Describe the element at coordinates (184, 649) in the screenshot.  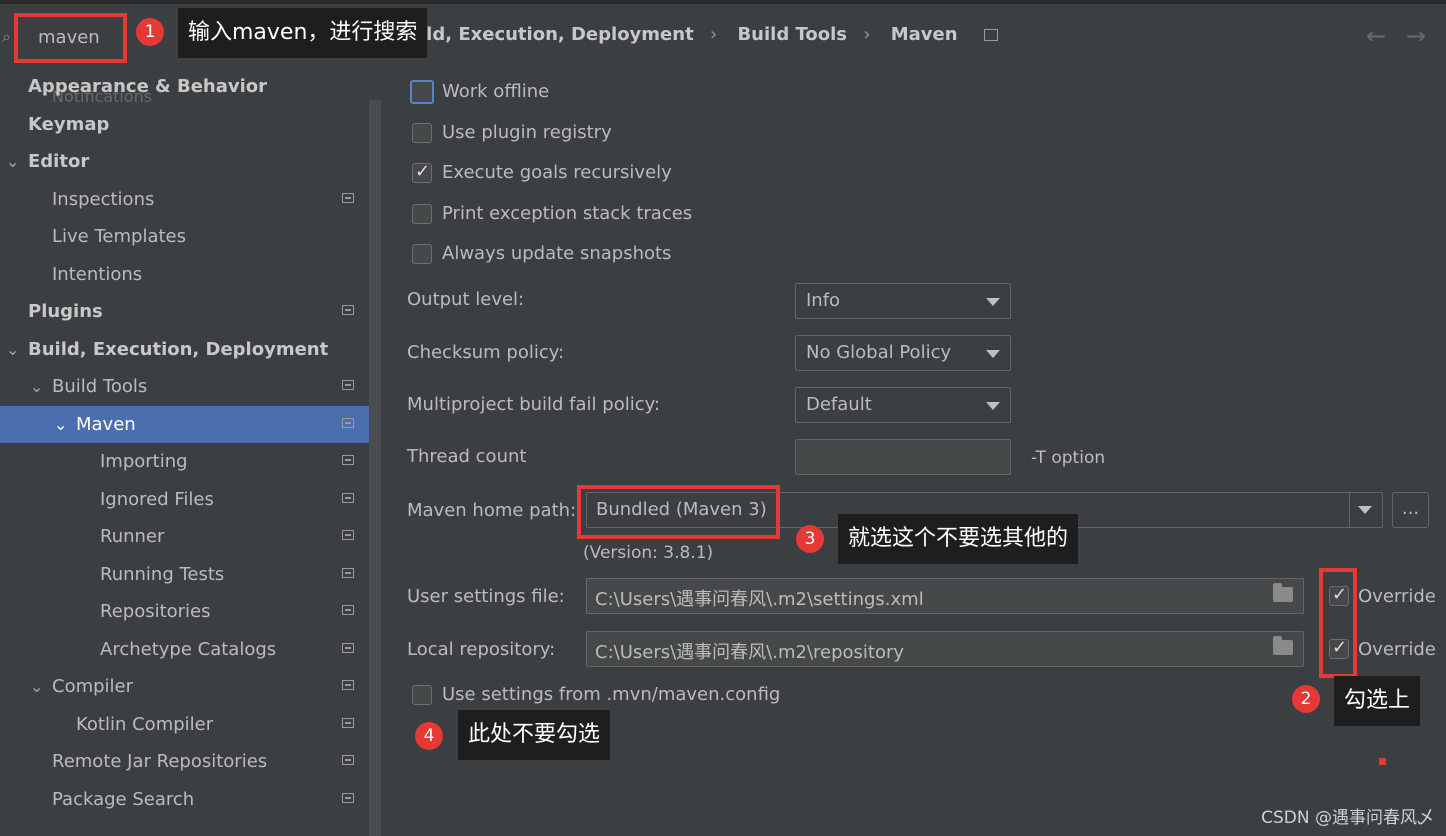
I see `sidebar-item-archetype-catalogs: Archetype Catalogs` at that location.